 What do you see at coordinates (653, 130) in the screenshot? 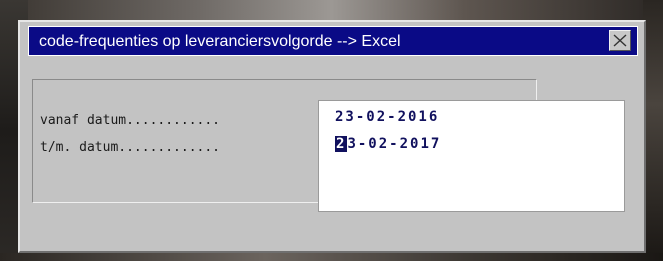
I see `desktop-background-right` at bounding box center [653, 130].